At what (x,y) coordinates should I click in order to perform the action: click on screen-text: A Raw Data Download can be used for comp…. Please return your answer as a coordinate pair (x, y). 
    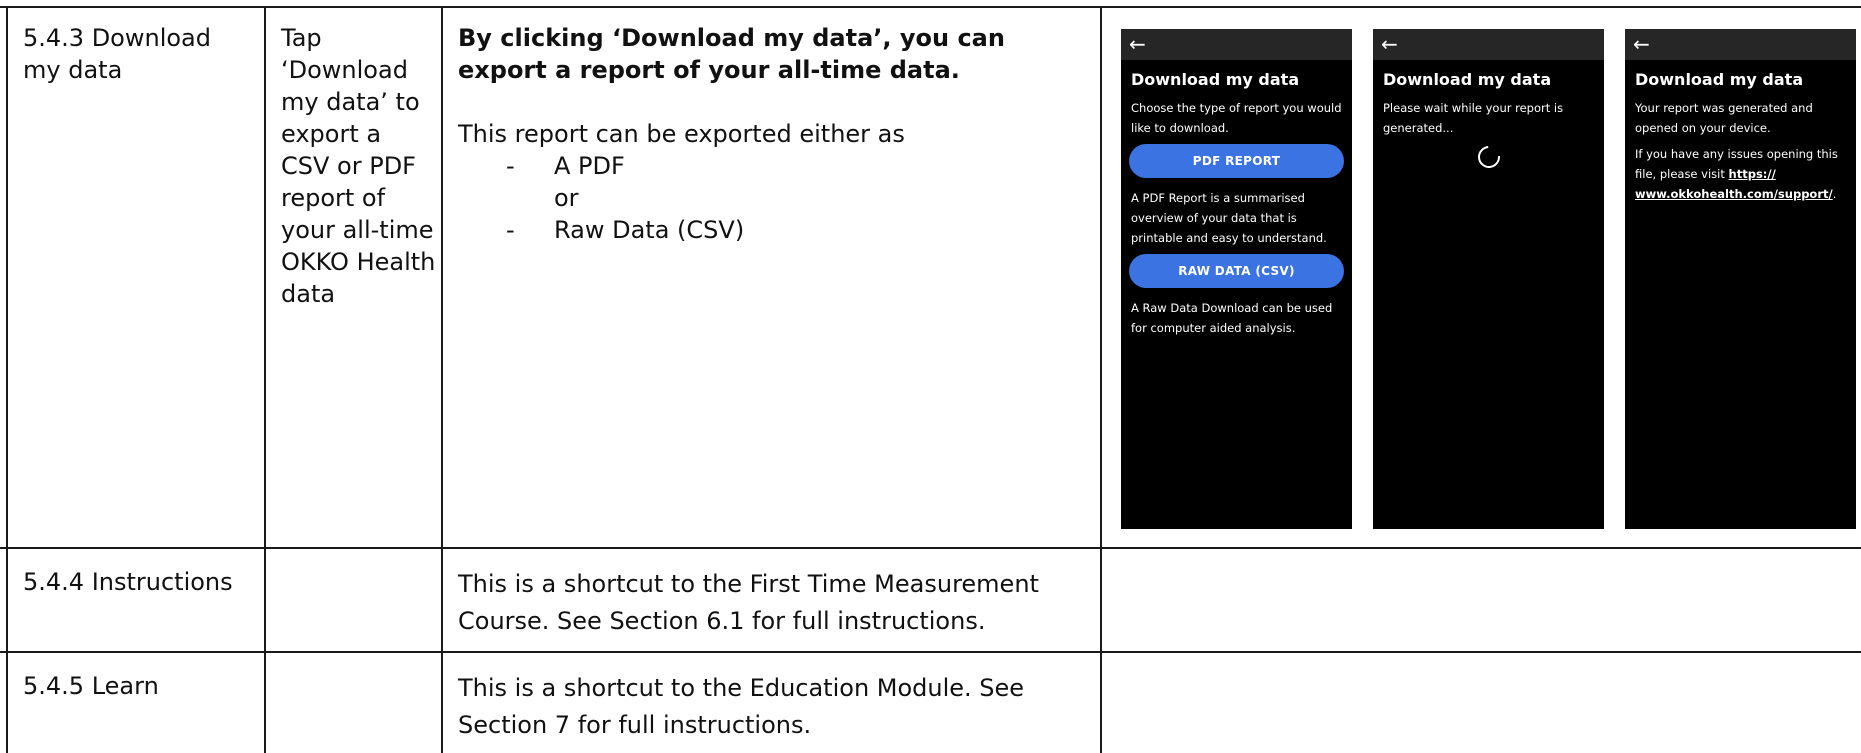
    Looking at the image, I should click on (1232, 318).